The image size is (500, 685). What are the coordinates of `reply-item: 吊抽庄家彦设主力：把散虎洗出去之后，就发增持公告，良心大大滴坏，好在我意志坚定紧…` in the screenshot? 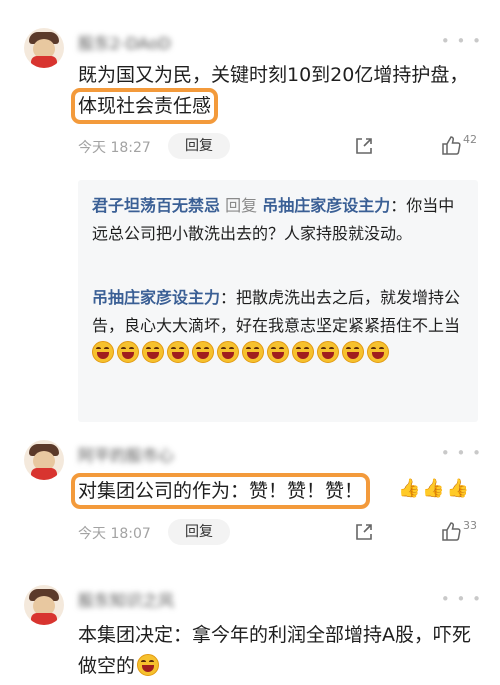 It's located at (279, 326).